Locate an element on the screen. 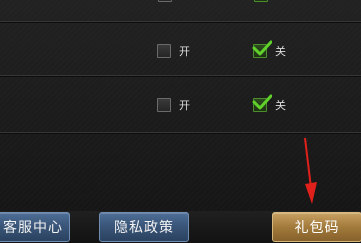  bottom-bar: 客服中心 隐私政策 礼包码 is located at coordinates (180, 227).